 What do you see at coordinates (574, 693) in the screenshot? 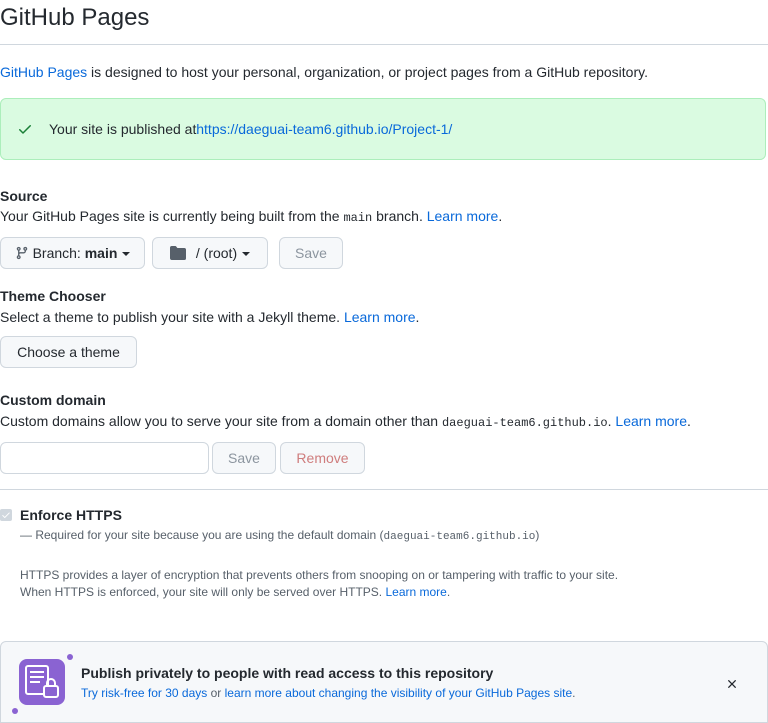
I see `promo-period: .` at bounding box center [574, 693].